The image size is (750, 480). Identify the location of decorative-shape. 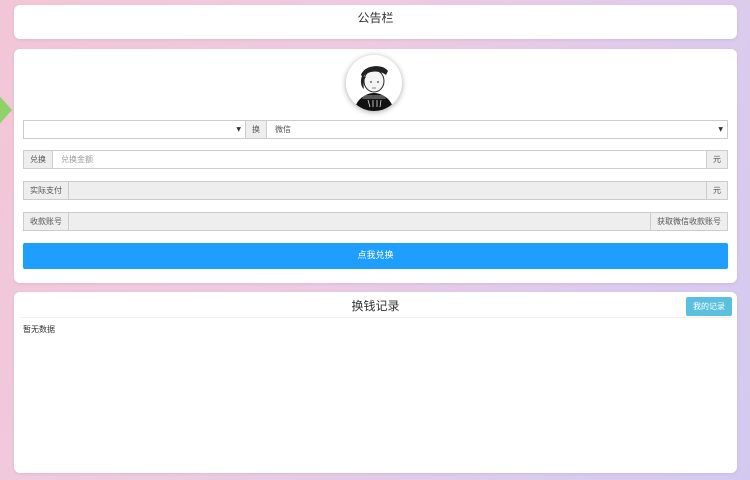
(6, 110).